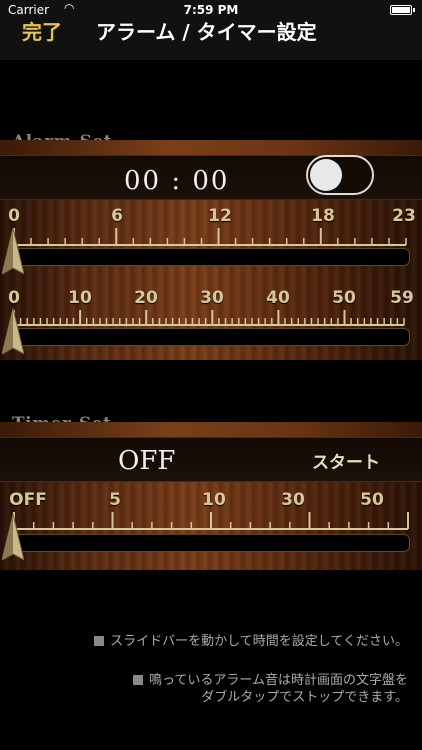 The width and height of the screenshot is (422, 750). Describe the element at coordinates (115, 500) in the screenshot. I see `timer-tick-label: 5` at that location.